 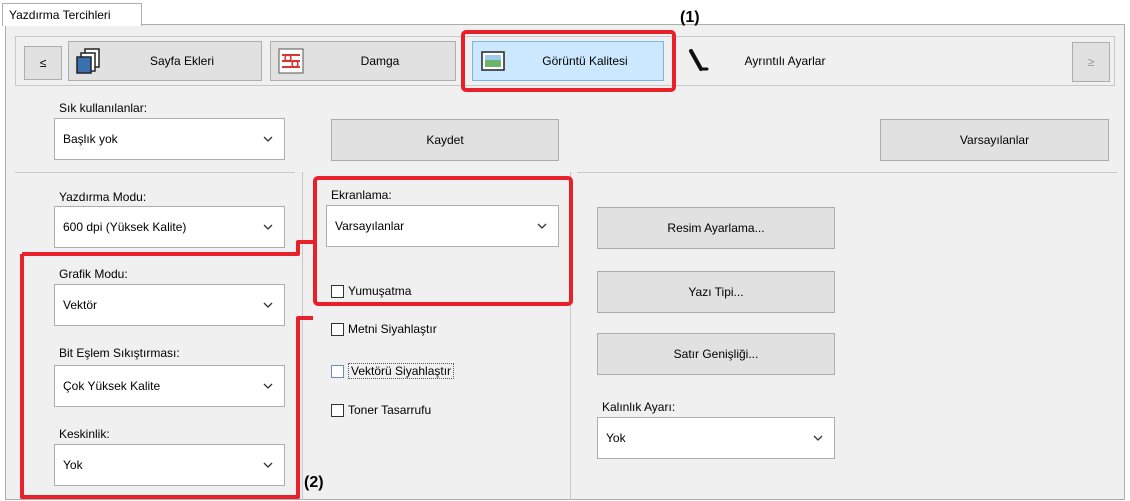 I want to click on window-tab: Yazdırma Tercihleri, so click(x=72, y=14).